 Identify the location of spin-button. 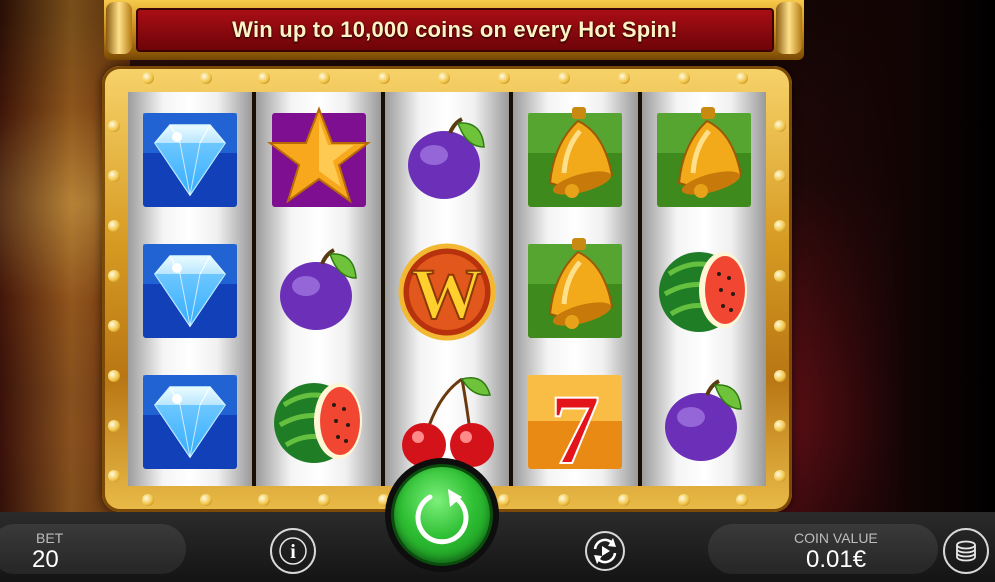
(442, 515).